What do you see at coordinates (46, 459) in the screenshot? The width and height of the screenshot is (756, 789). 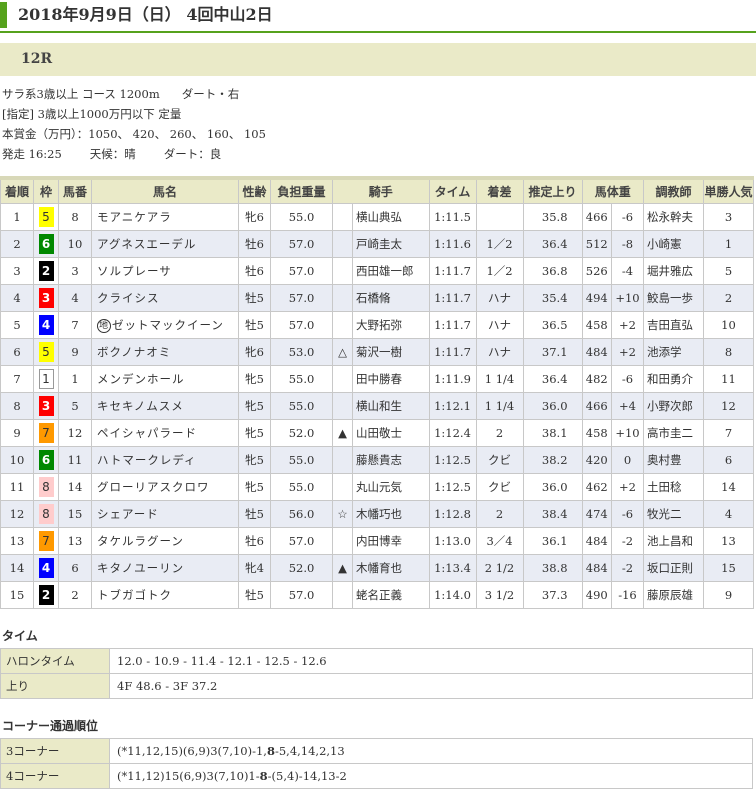 I see `waku-cell: 6` at bounding box center [46, 459].